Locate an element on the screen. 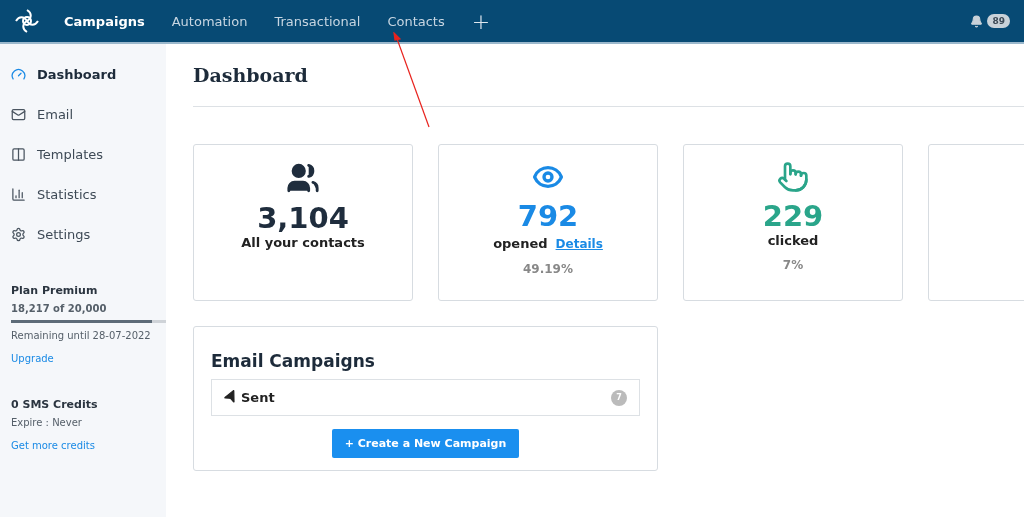  stat-value: 229 is located at coordinates (793, 216).